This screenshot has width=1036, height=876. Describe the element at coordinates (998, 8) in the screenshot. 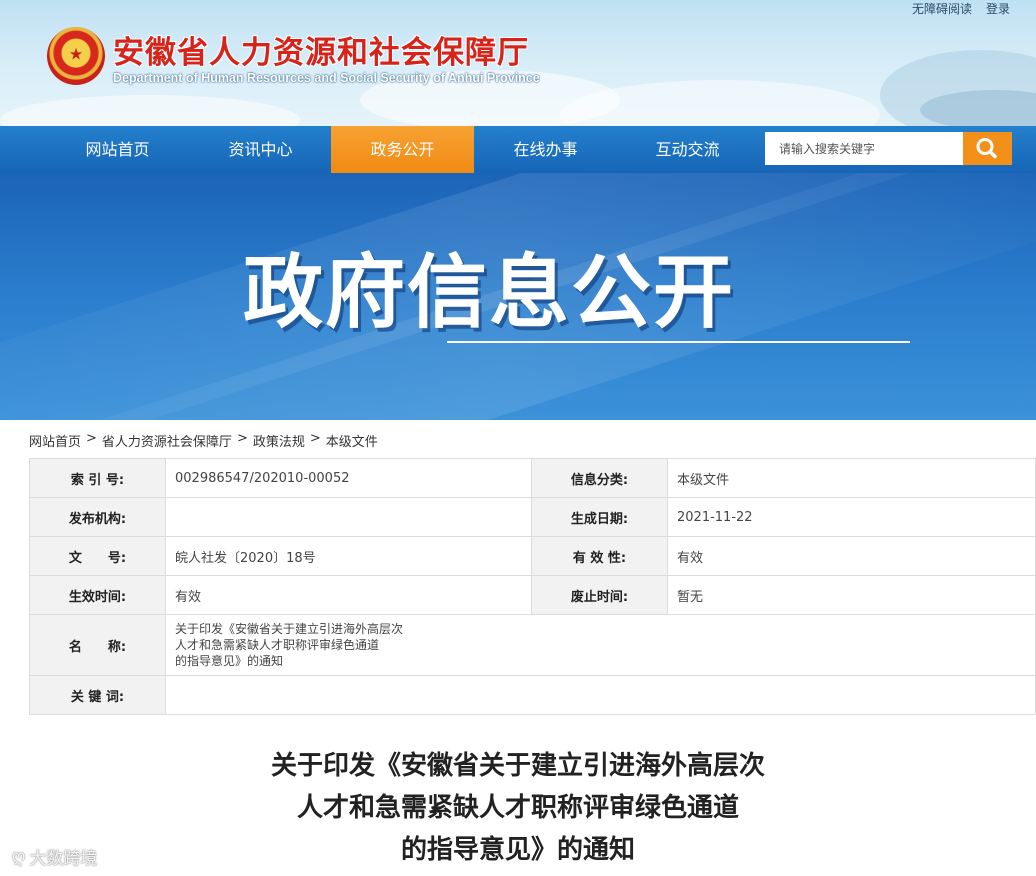

I see `login-link: 登录` at that location.